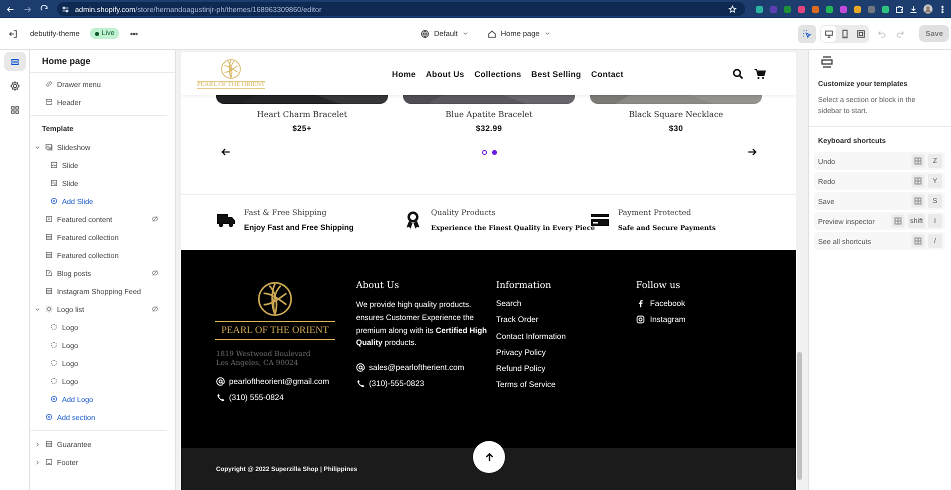 This screenshot has height=490, width=951. I want to click on cart-icon, so click(760, 74).